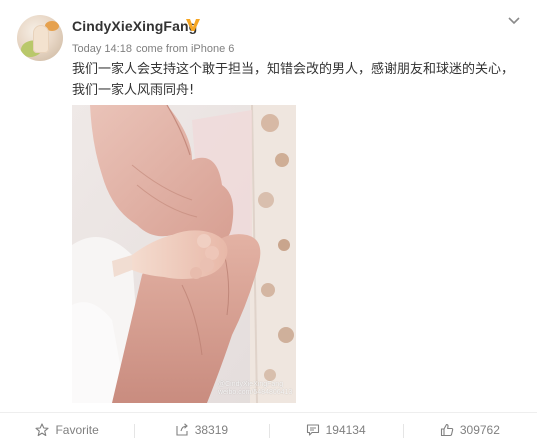 The image size is (537, 447). Describe the element at coordinates (312, 430) in the screenshot. I see `comment-icon` at that location.